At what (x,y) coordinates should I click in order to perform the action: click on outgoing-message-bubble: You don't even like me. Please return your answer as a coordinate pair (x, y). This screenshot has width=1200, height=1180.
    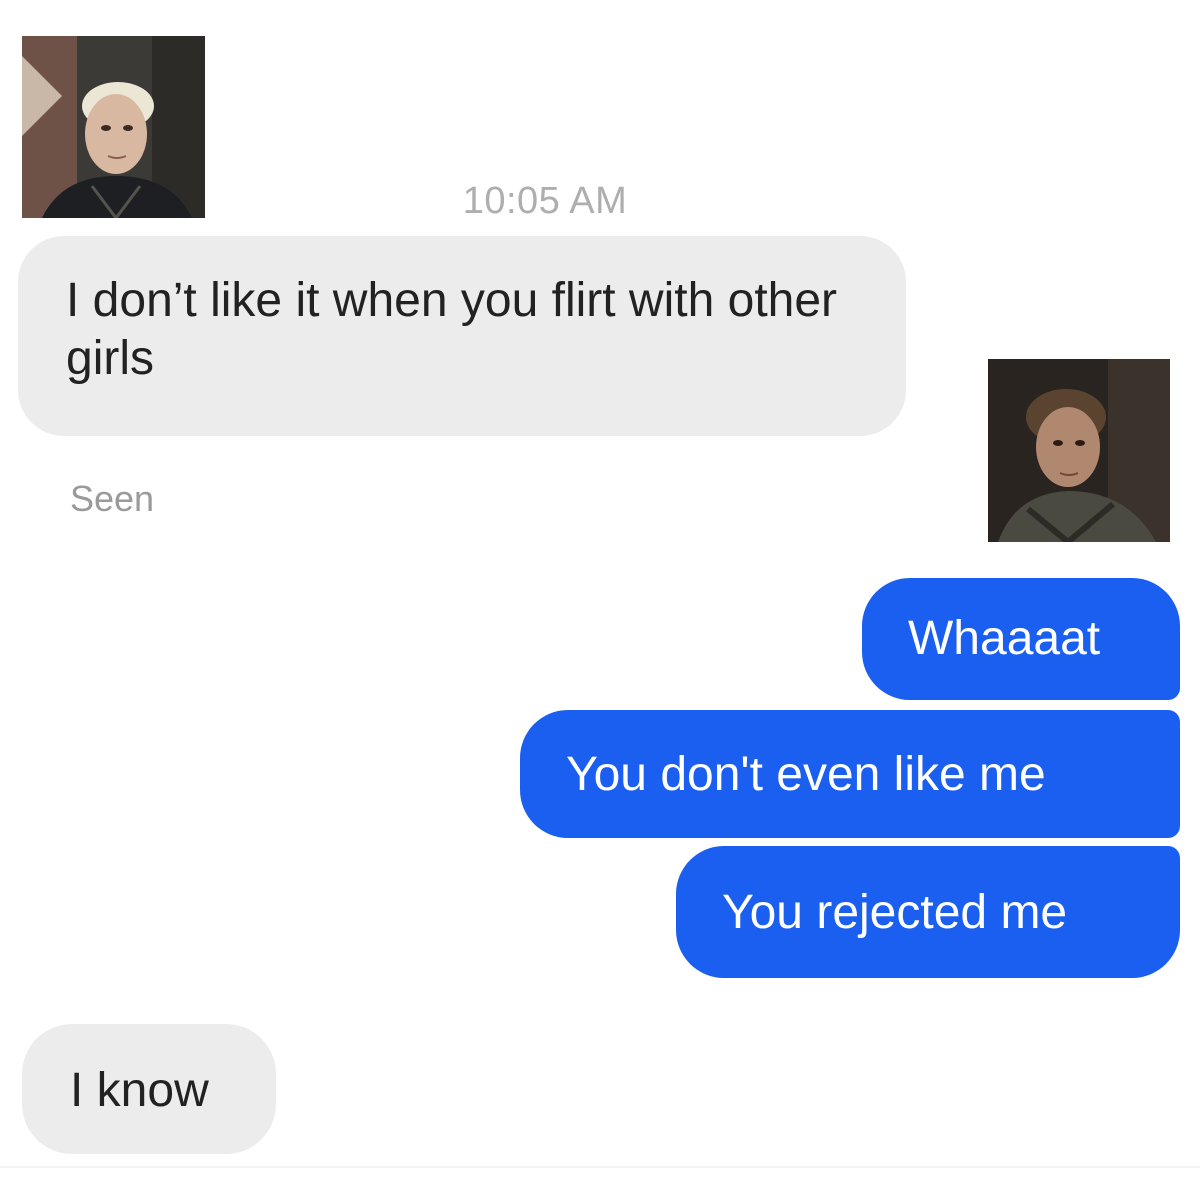
    Looking at the image, I should click on (850, 774).